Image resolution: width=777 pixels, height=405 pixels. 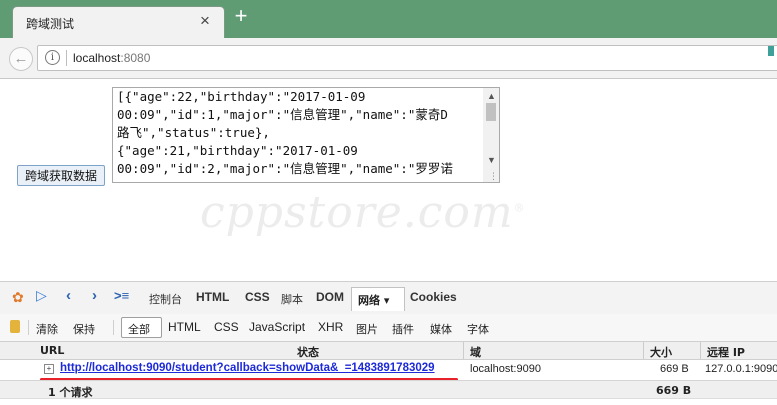 I want to click on close-tab-icon: ×, so click(x=205, y=20).